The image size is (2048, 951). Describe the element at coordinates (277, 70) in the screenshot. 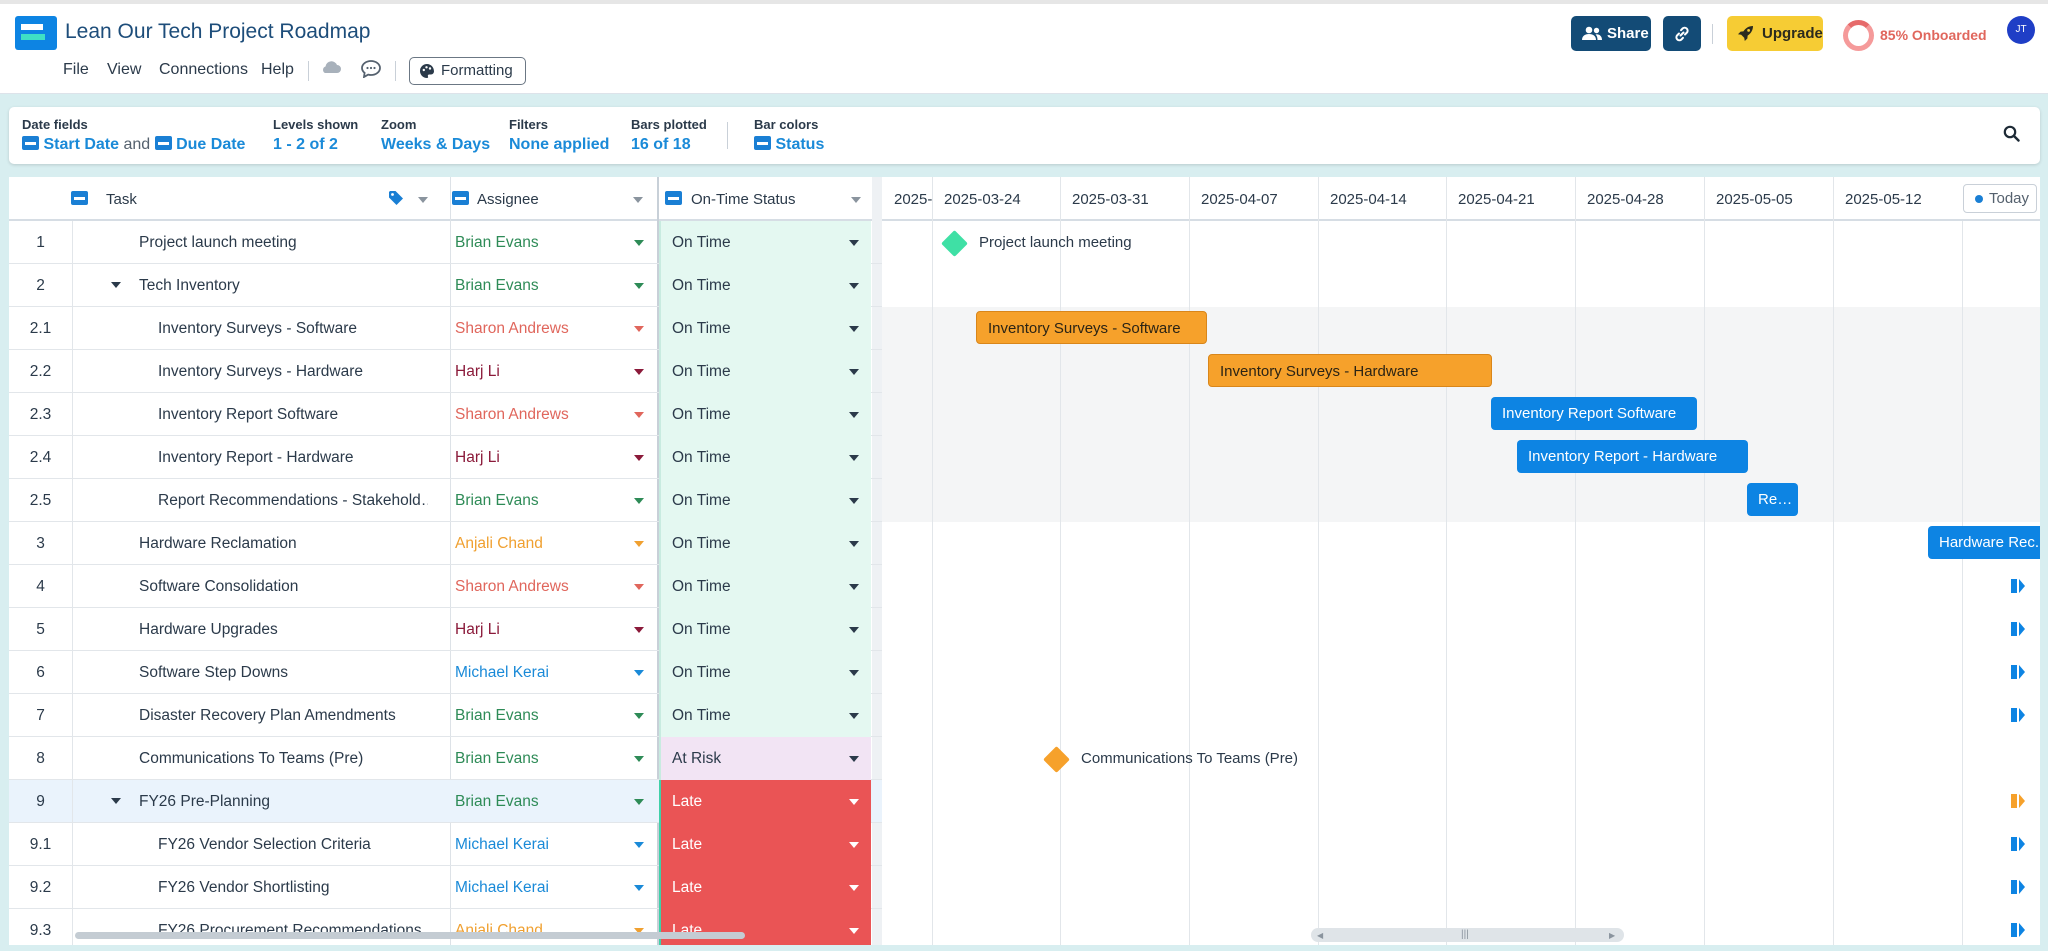

I see `menu-help: Help` at that location.